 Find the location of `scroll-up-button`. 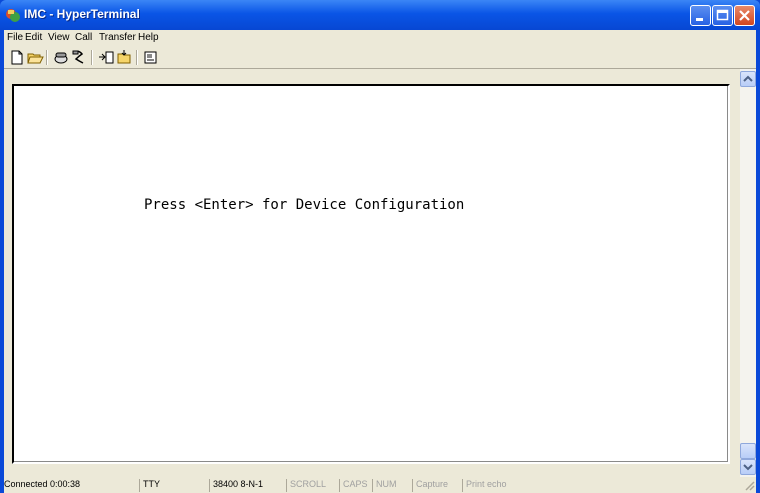

scroll-up-button is located at coordinates (748, 79).